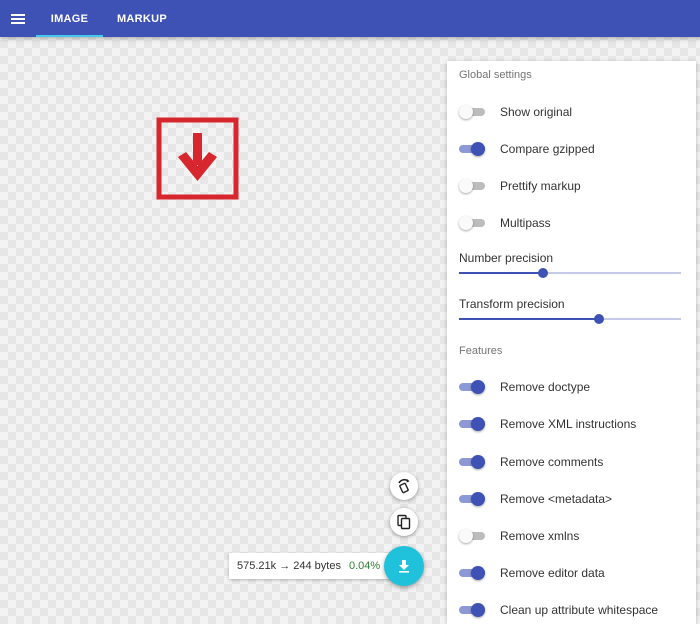 The height and width of the screenshot is (624, 700). What do you see at coordinates (506, 258) in the screenshot?
I see `number-precision-label: Number precision` at bounding box center [506, 258].